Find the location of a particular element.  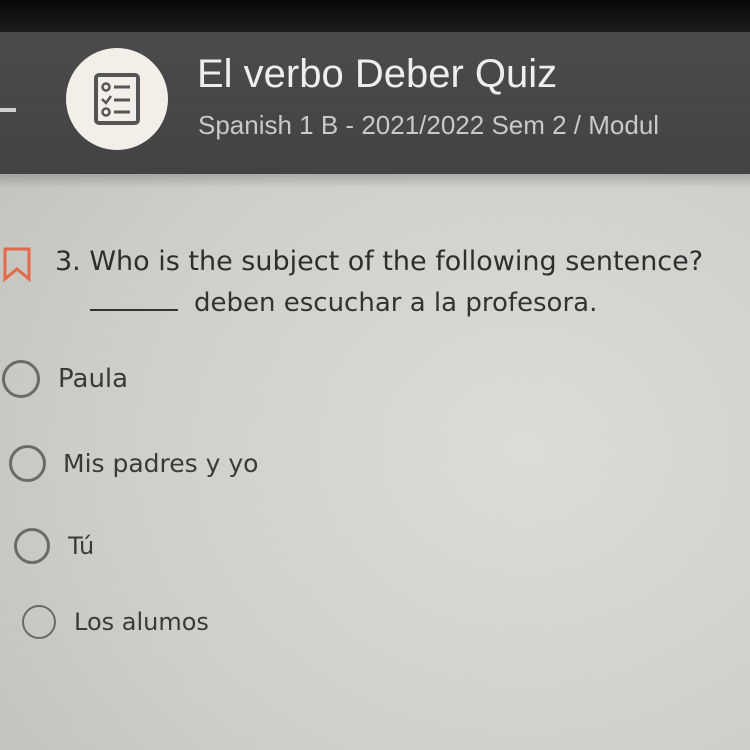

option-label: Paula is located at coordinates (93, 379).